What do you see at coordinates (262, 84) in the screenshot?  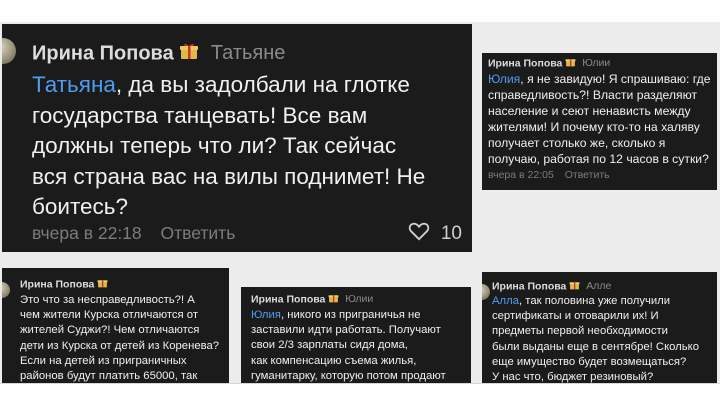 I see `comment-line: , да вы задолбали на глотке` at bounding box center [262, 84].